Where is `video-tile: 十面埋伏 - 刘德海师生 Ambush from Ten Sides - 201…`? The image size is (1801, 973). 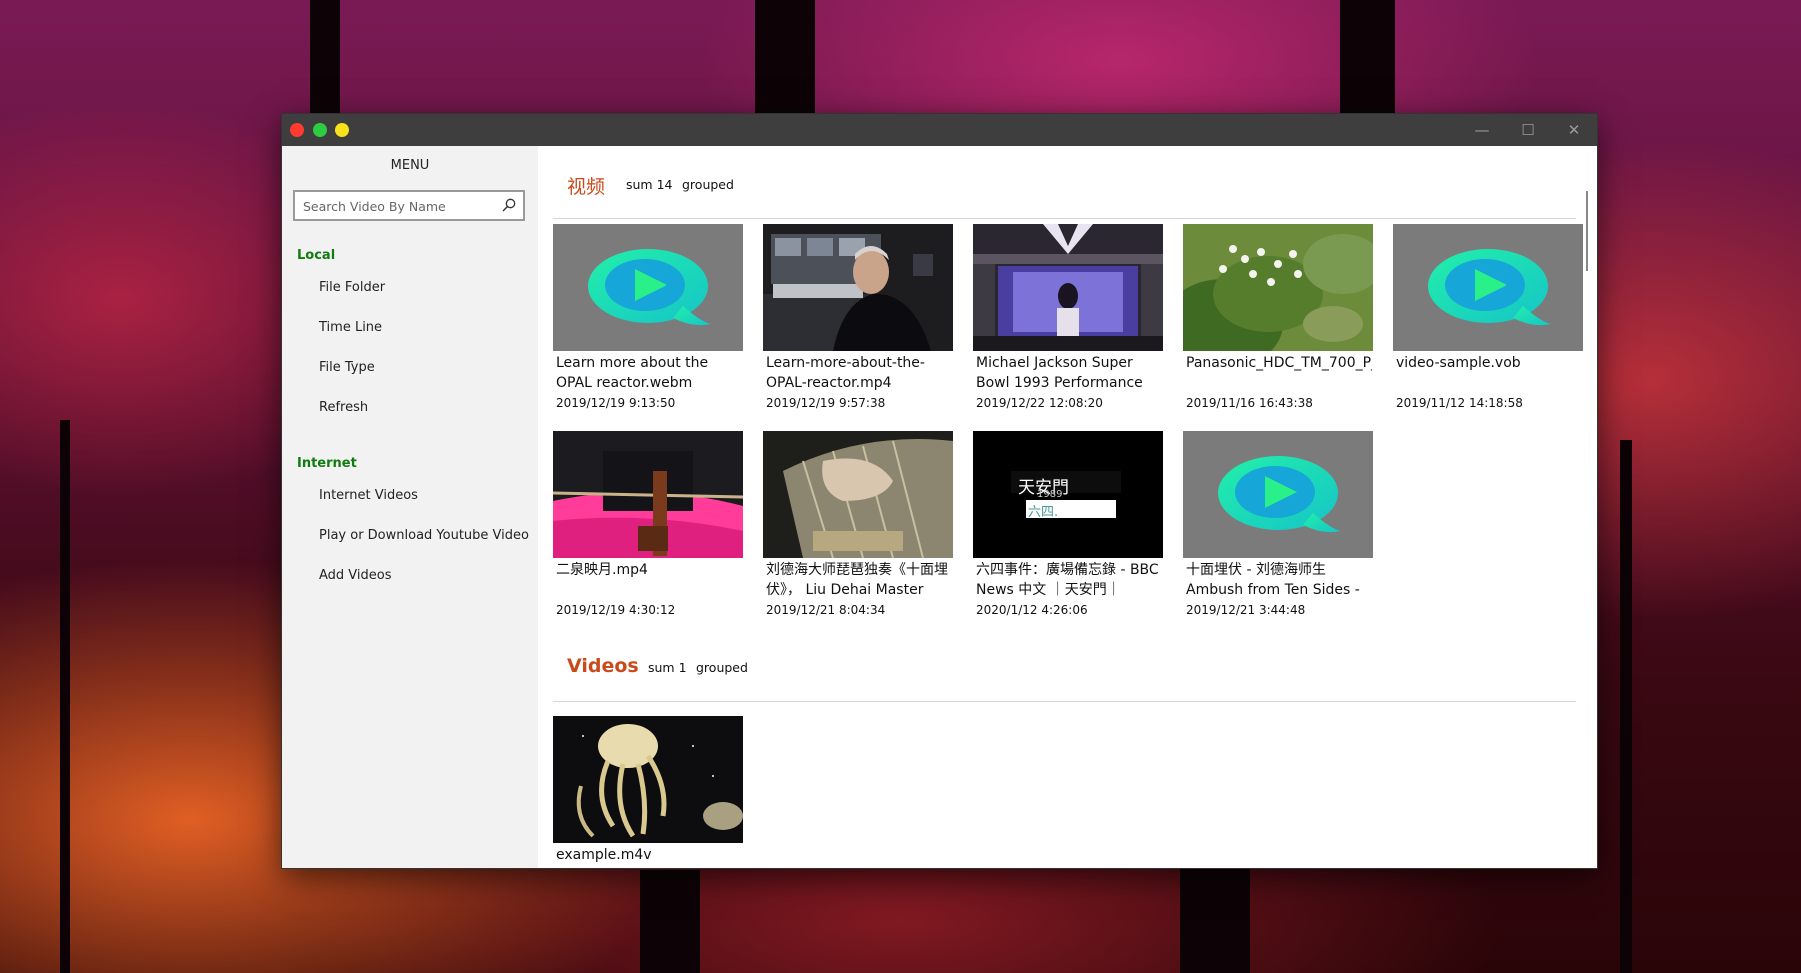 video-tile: 十面埋伏 - 刘德海师生 Ambush from Ten Sides - 201… is located at coordinates (1278, 524).